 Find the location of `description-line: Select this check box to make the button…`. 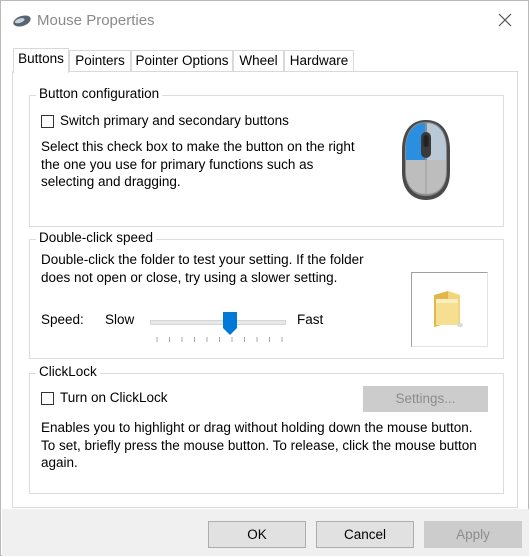

description-line: Select this check box to make the button… is located at coordinates (198, 146).